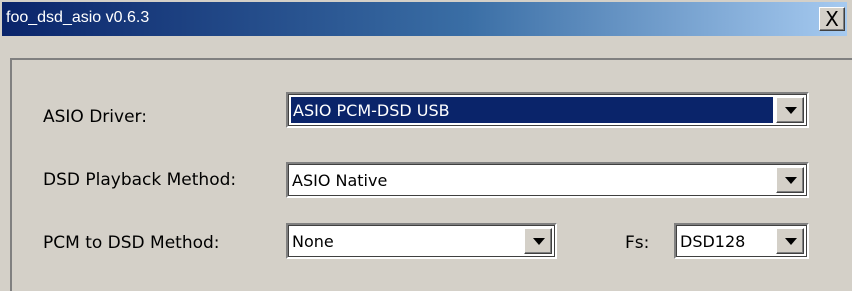  I want to click on fs-value: DSD128, so click(713, 241).